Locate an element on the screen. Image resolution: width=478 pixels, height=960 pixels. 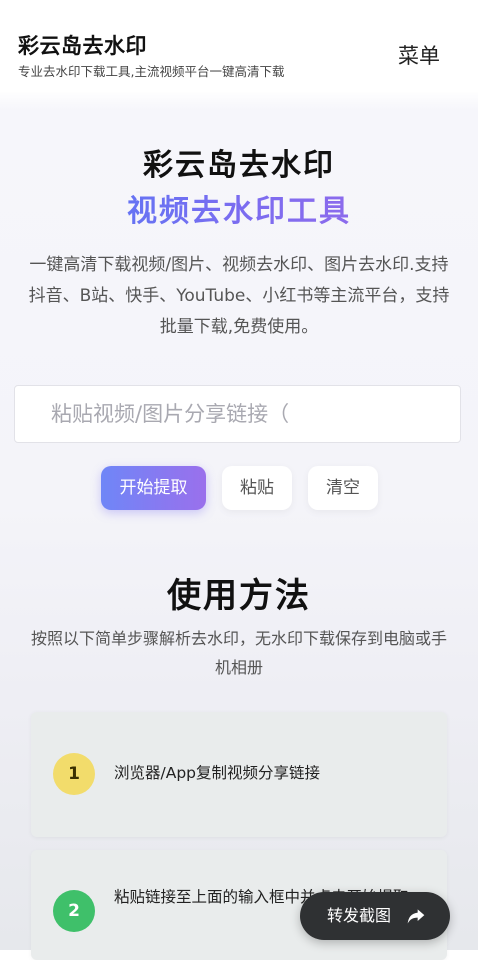
site-header: 彩云岛去水印 专业去水印下载工具,主流视频平台一键高清下载 菜单 is located at coordinates (239, 46).